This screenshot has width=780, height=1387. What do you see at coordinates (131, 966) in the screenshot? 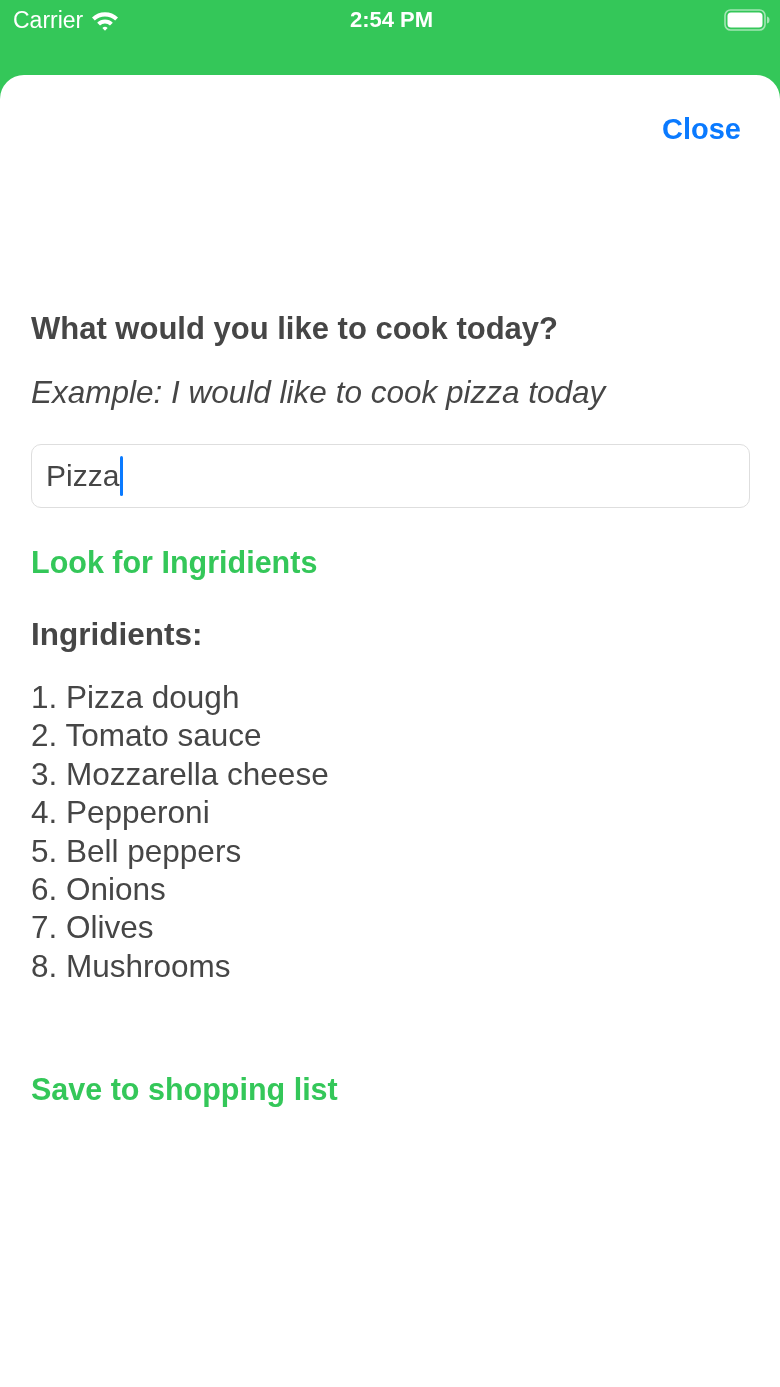
I see `ingredient-item: 8. Mushrooms` at bounding box center [131, 966].